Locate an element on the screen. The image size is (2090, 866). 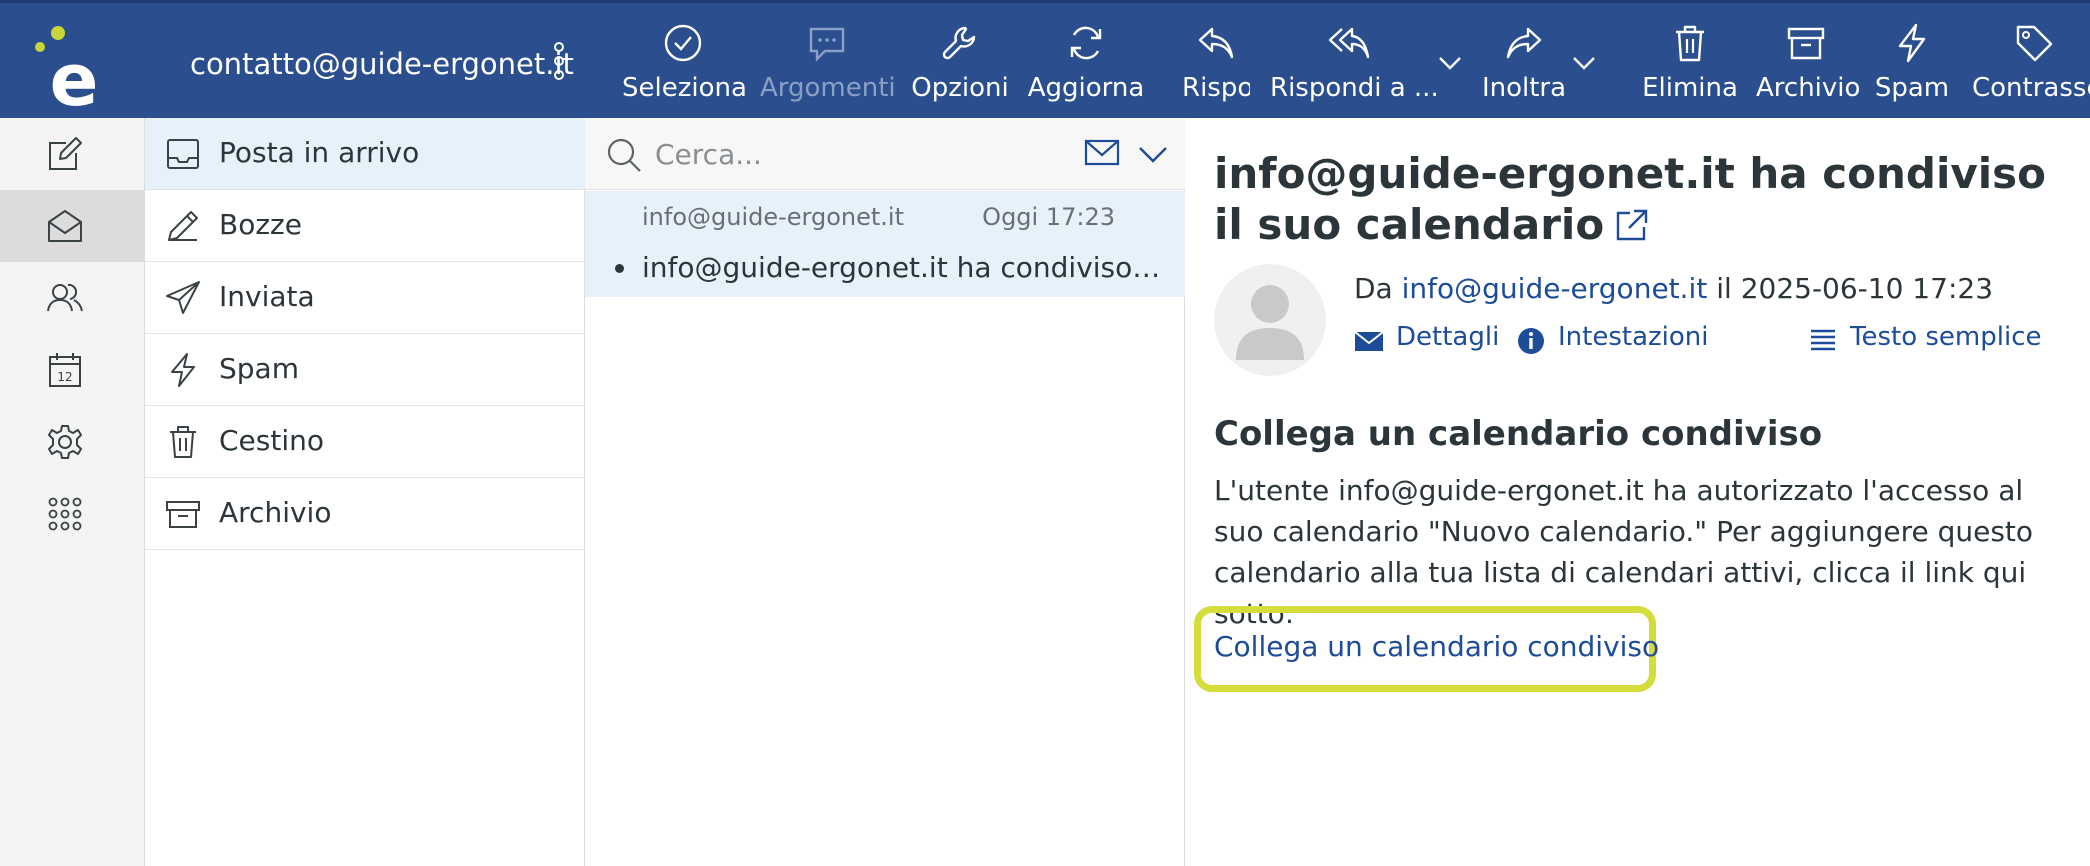
text-lines-icon is located at coordinates (1823, 340).